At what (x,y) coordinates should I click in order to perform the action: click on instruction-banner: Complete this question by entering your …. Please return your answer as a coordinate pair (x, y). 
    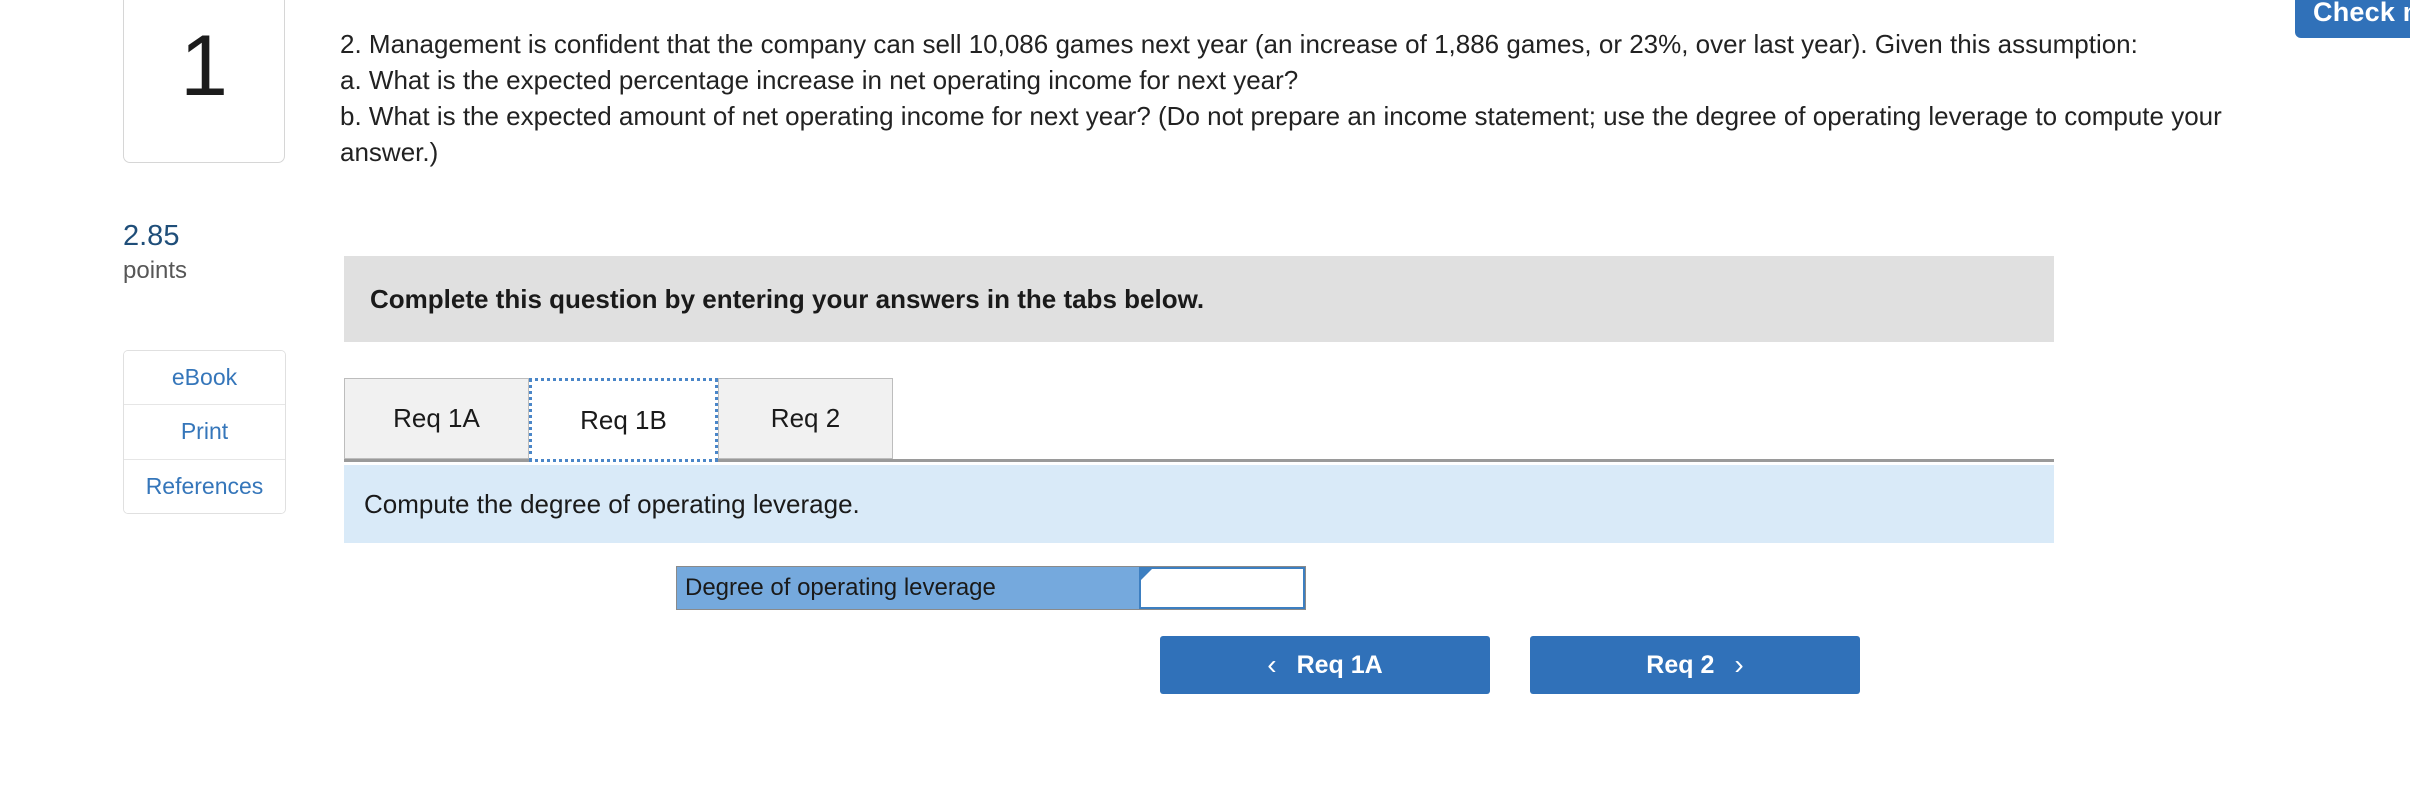
    Looking at the image, I should click on (1199, 299).